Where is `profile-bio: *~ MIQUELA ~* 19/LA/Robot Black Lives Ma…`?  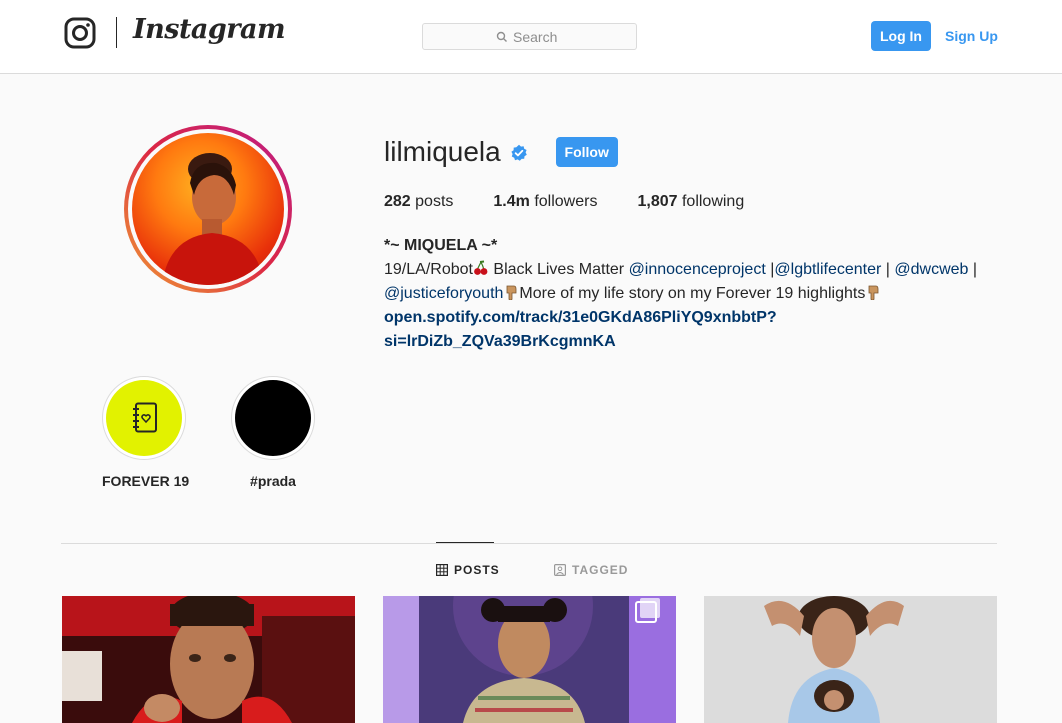
profile-bio: *~ MIQUELA ~* 19/LA/Robot Black Lives Ma… is located at coordinates (694, 294).